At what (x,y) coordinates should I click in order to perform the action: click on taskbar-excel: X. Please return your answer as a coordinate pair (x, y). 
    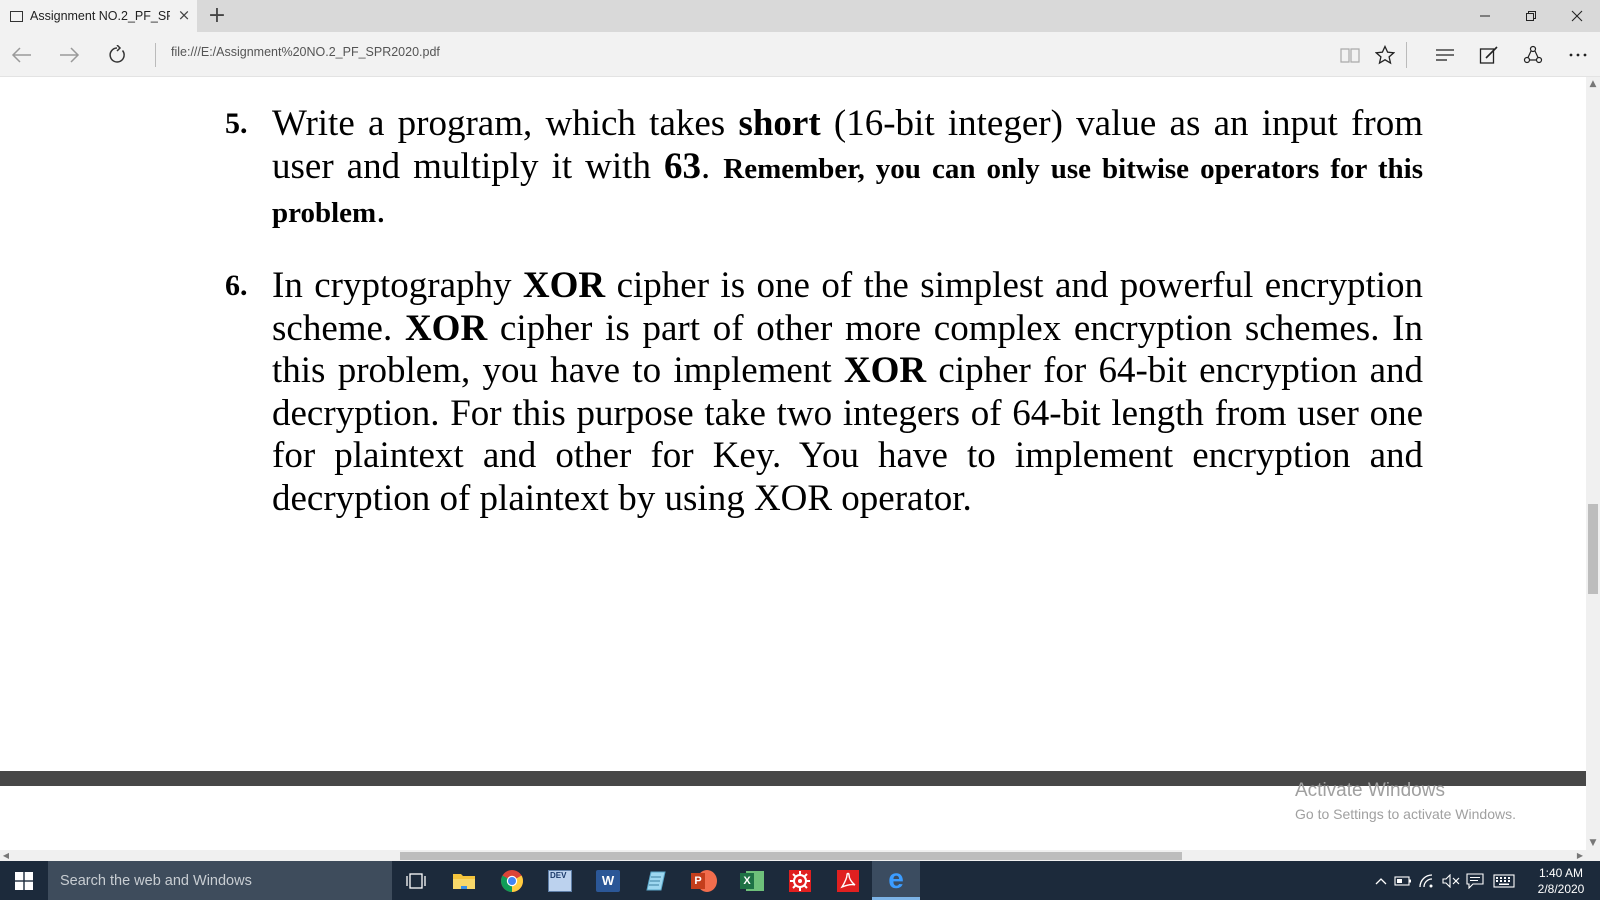
    Looking at the image, I should click on (752, 880).